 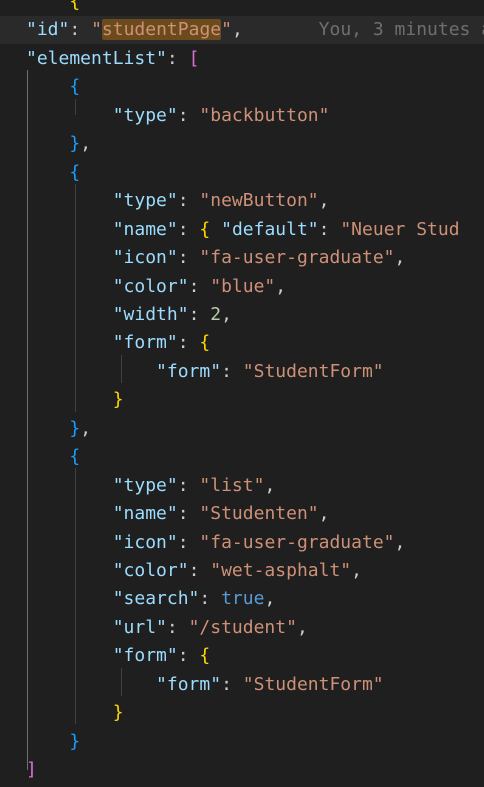 I want to click on code-line: "search": true,, so click(x=242, y=599).